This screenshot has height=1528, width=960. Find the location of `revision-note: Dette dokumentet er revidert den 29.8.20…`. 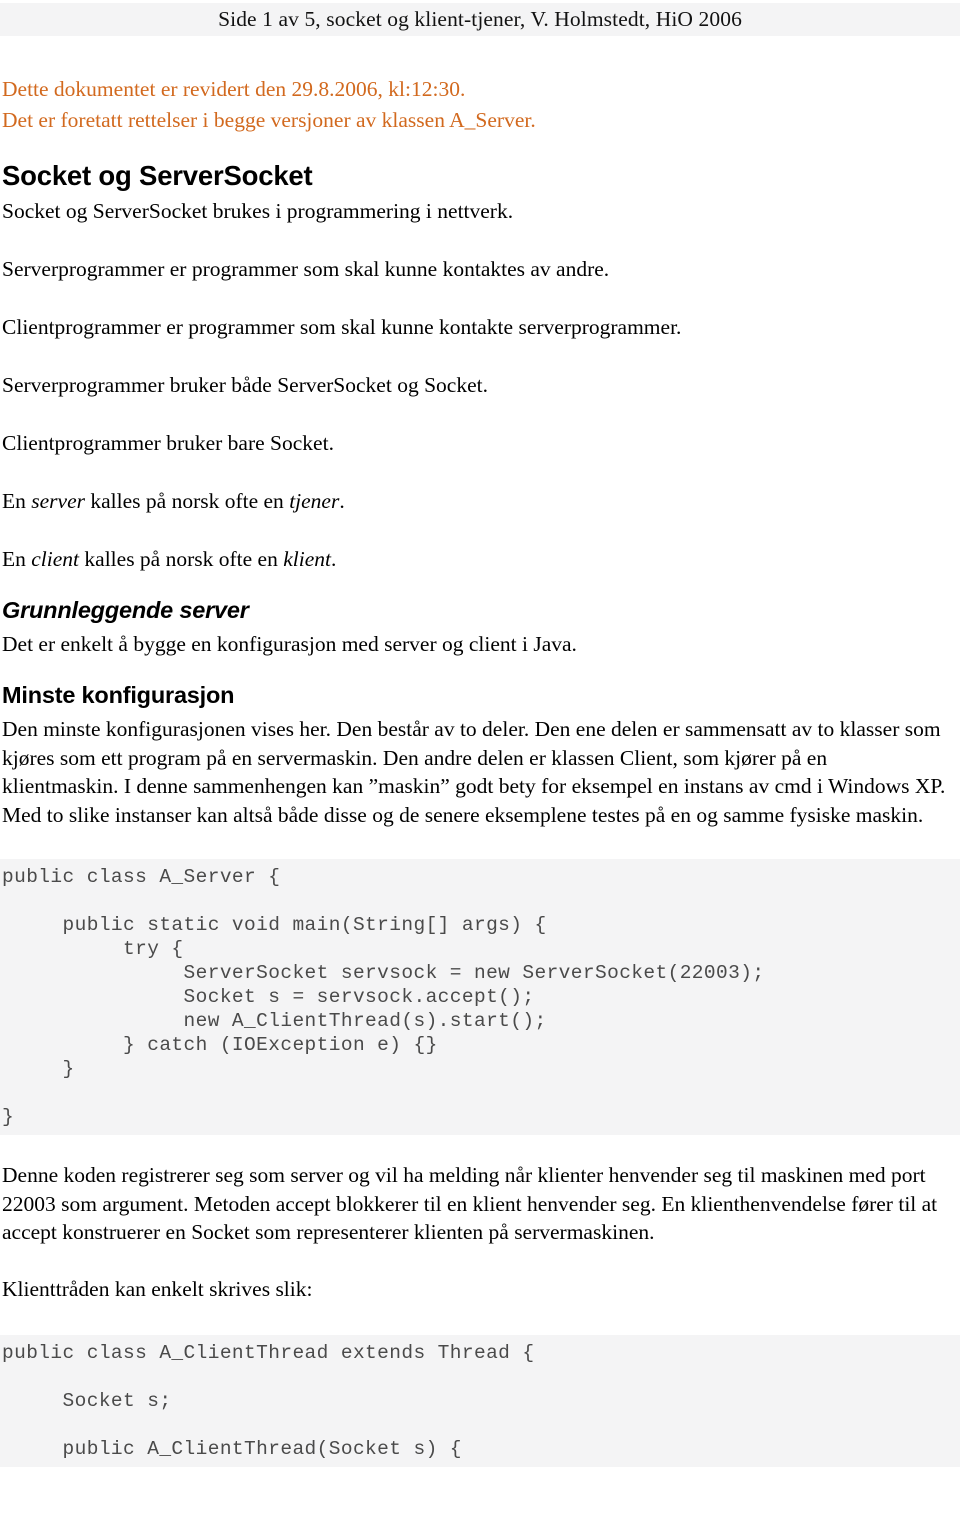

revision-note: Dette dokumentet er revidert den 29.8.20… is located at coordinates (480, 86).